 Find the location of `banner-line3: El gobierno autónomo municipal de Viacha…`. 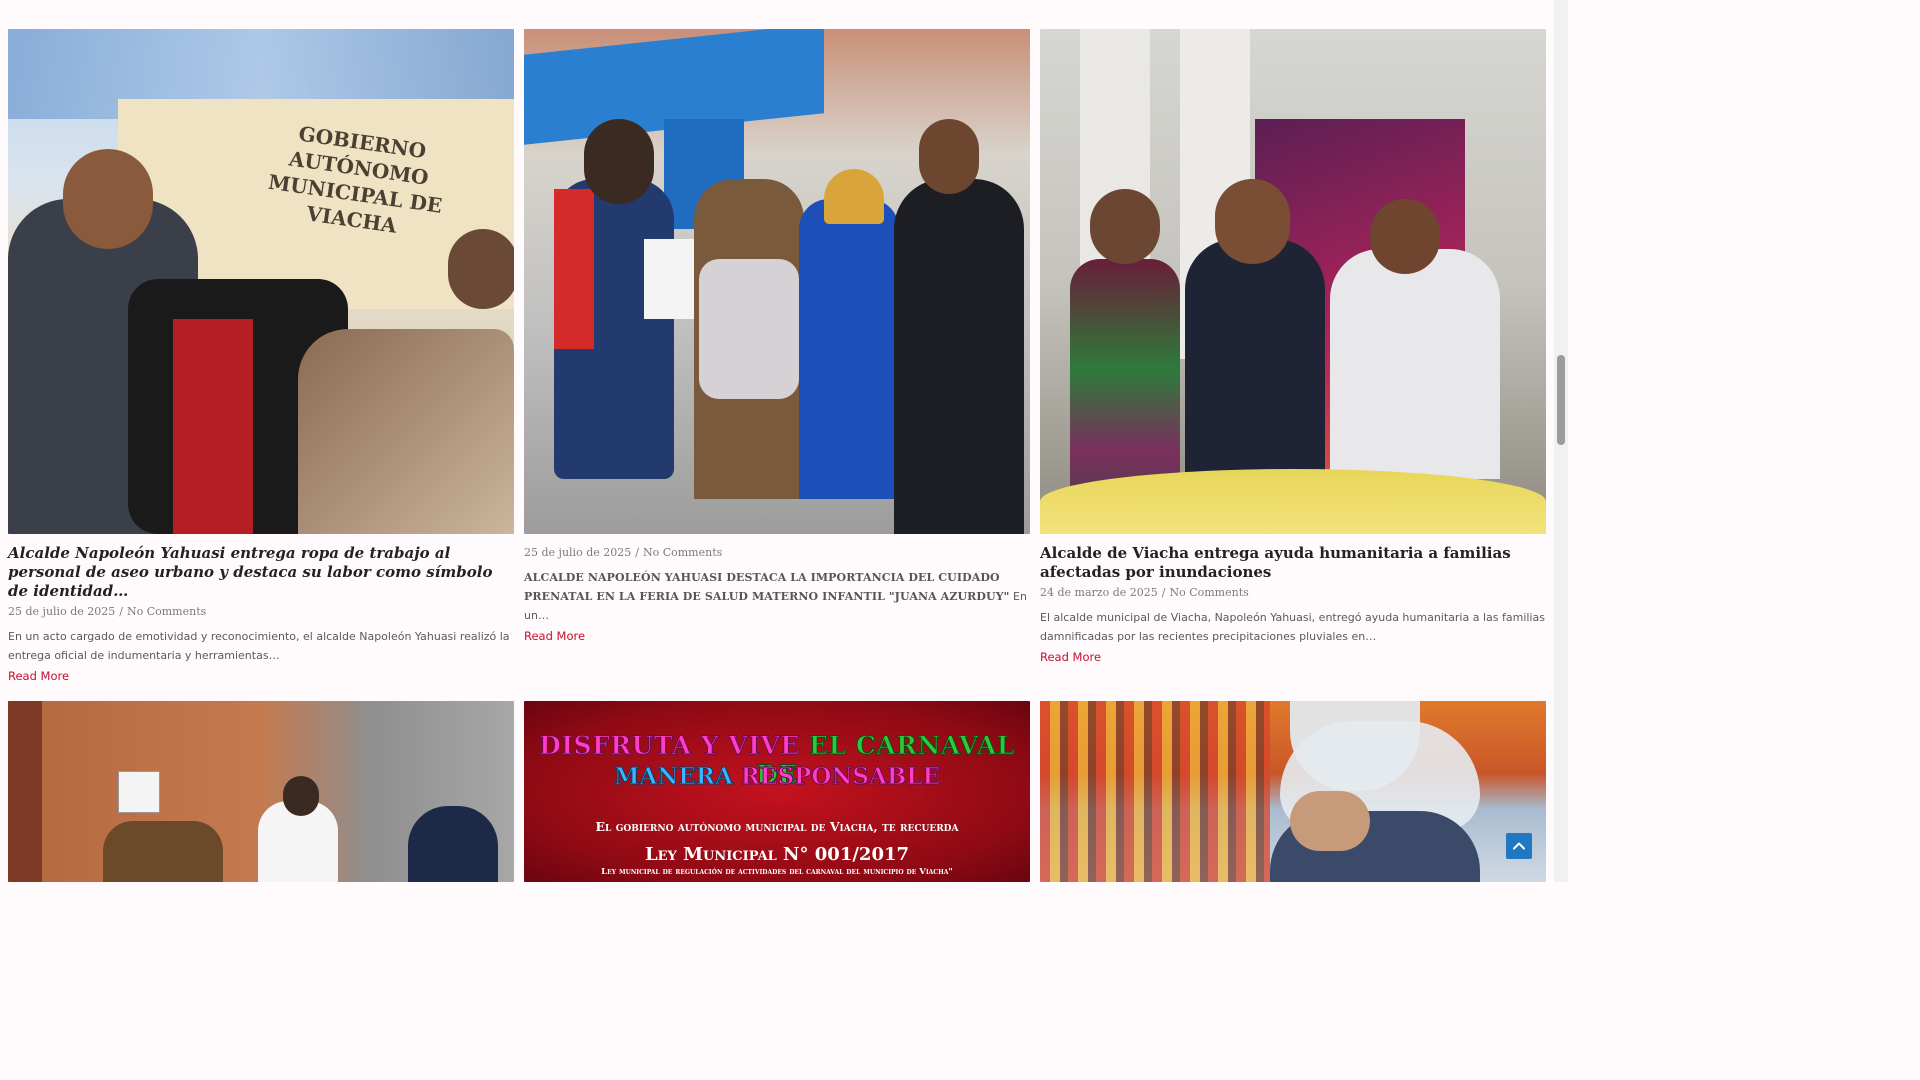

banner-line3: El gobierno autónomo municipal de Viacha… is located at coordinates (777, 826).